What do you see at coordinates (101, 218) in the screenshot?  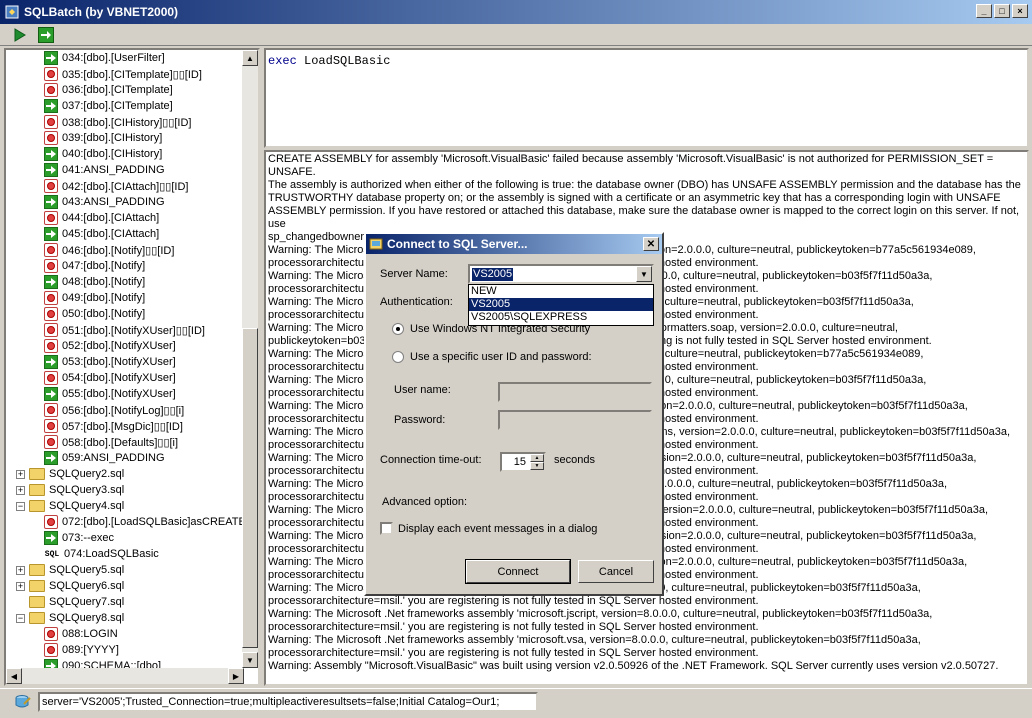 I see `tree-item: 044:[dbo].[CIAttach]` at bounding box center [101, 218].